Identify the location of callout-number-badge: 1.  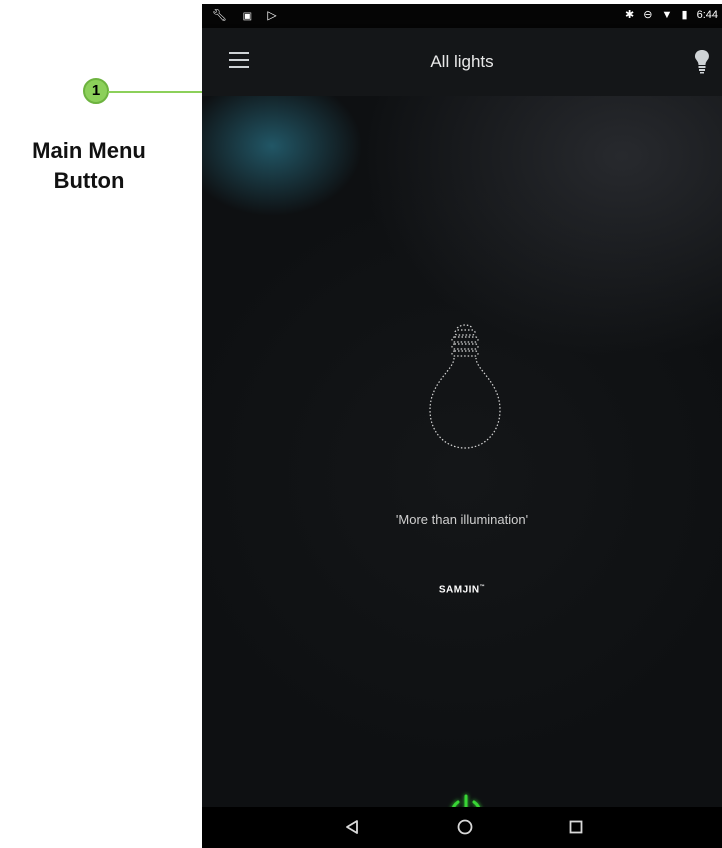
(96, 91).